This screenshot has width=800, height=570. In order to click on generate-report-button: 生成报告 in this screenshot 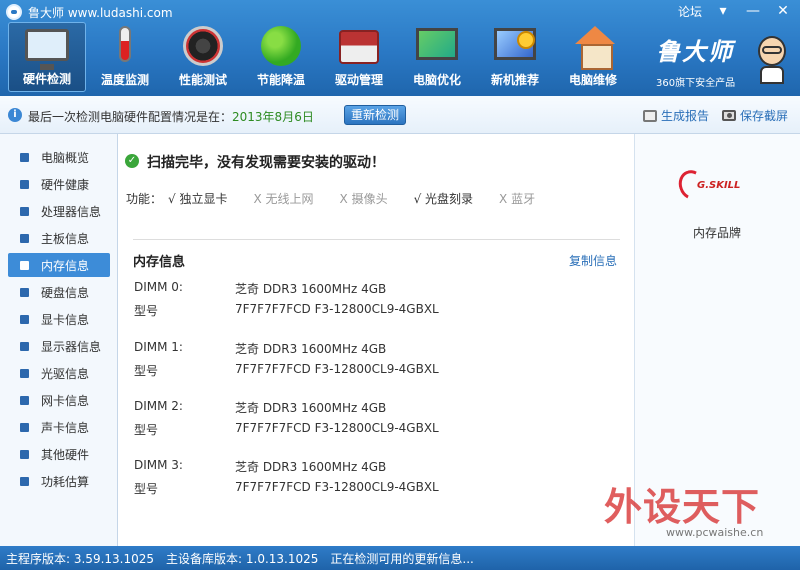, I will do `click(676, 115)`.